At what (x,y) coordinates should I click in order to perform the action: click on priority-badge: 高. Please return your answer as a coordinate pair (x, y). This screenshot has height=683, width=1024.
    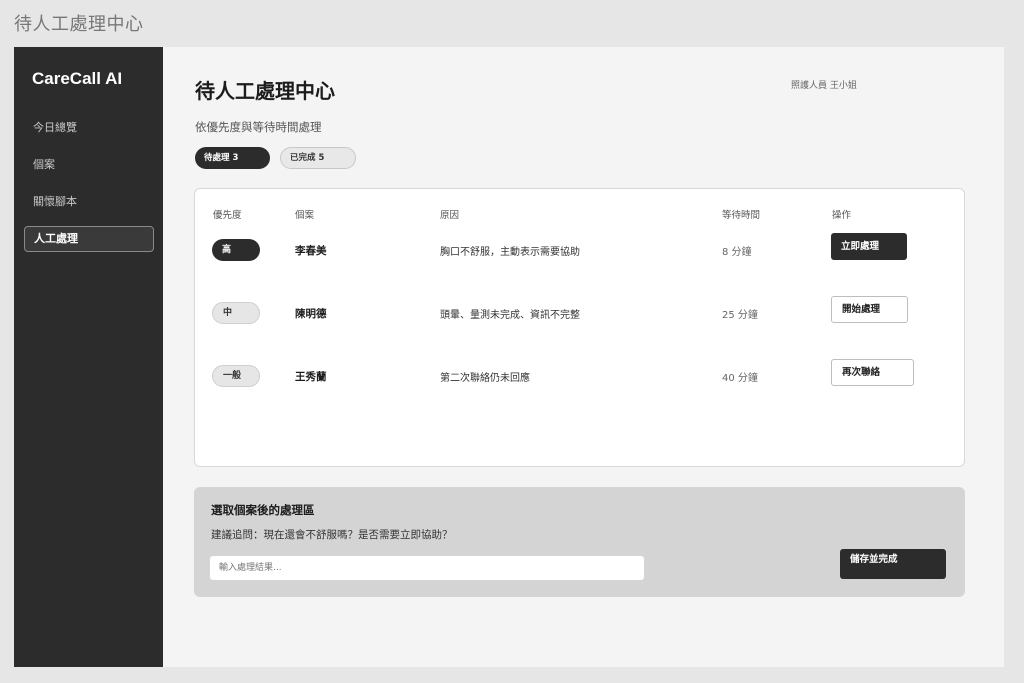
    Looking at the image, I should click on (236, 250).